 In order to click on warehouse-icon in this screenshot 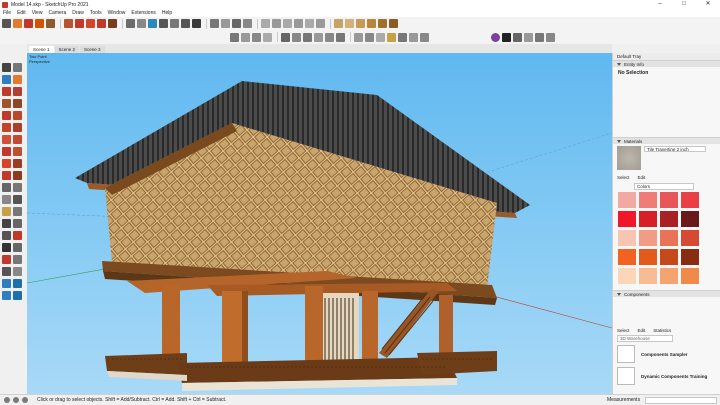, I will do `click(214, 23)`.